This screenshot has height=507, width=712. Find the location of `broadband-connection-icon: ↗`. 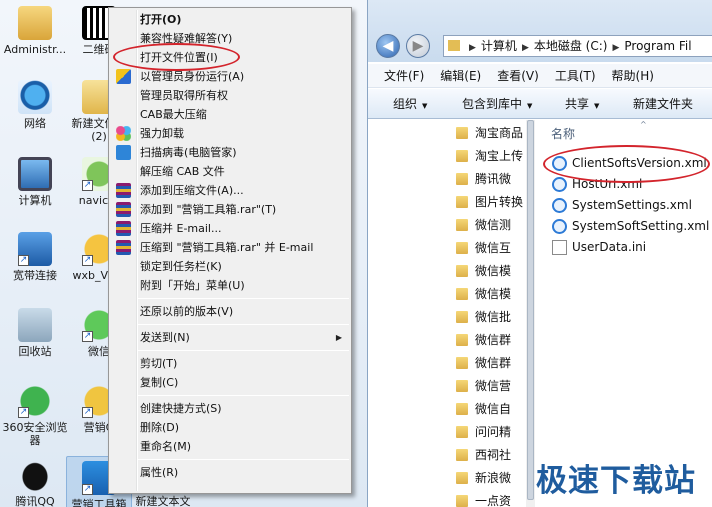

broadband-connection-icon: ↗ is located at coordinates (35, 249).